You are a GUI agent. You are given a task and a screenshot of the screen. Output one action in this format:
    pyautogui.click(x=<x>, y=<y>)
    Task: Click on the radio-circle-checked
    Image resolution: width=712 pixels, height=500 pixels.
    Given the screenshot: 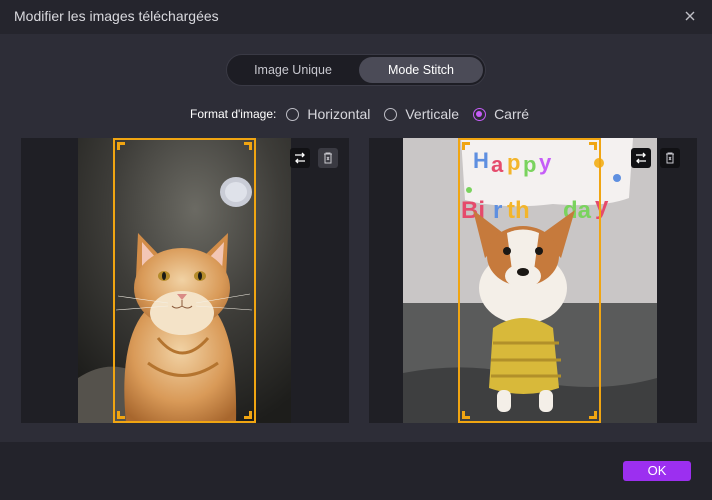 What is the action you would take?
    pyautogui.click(x=480, y=114)
    